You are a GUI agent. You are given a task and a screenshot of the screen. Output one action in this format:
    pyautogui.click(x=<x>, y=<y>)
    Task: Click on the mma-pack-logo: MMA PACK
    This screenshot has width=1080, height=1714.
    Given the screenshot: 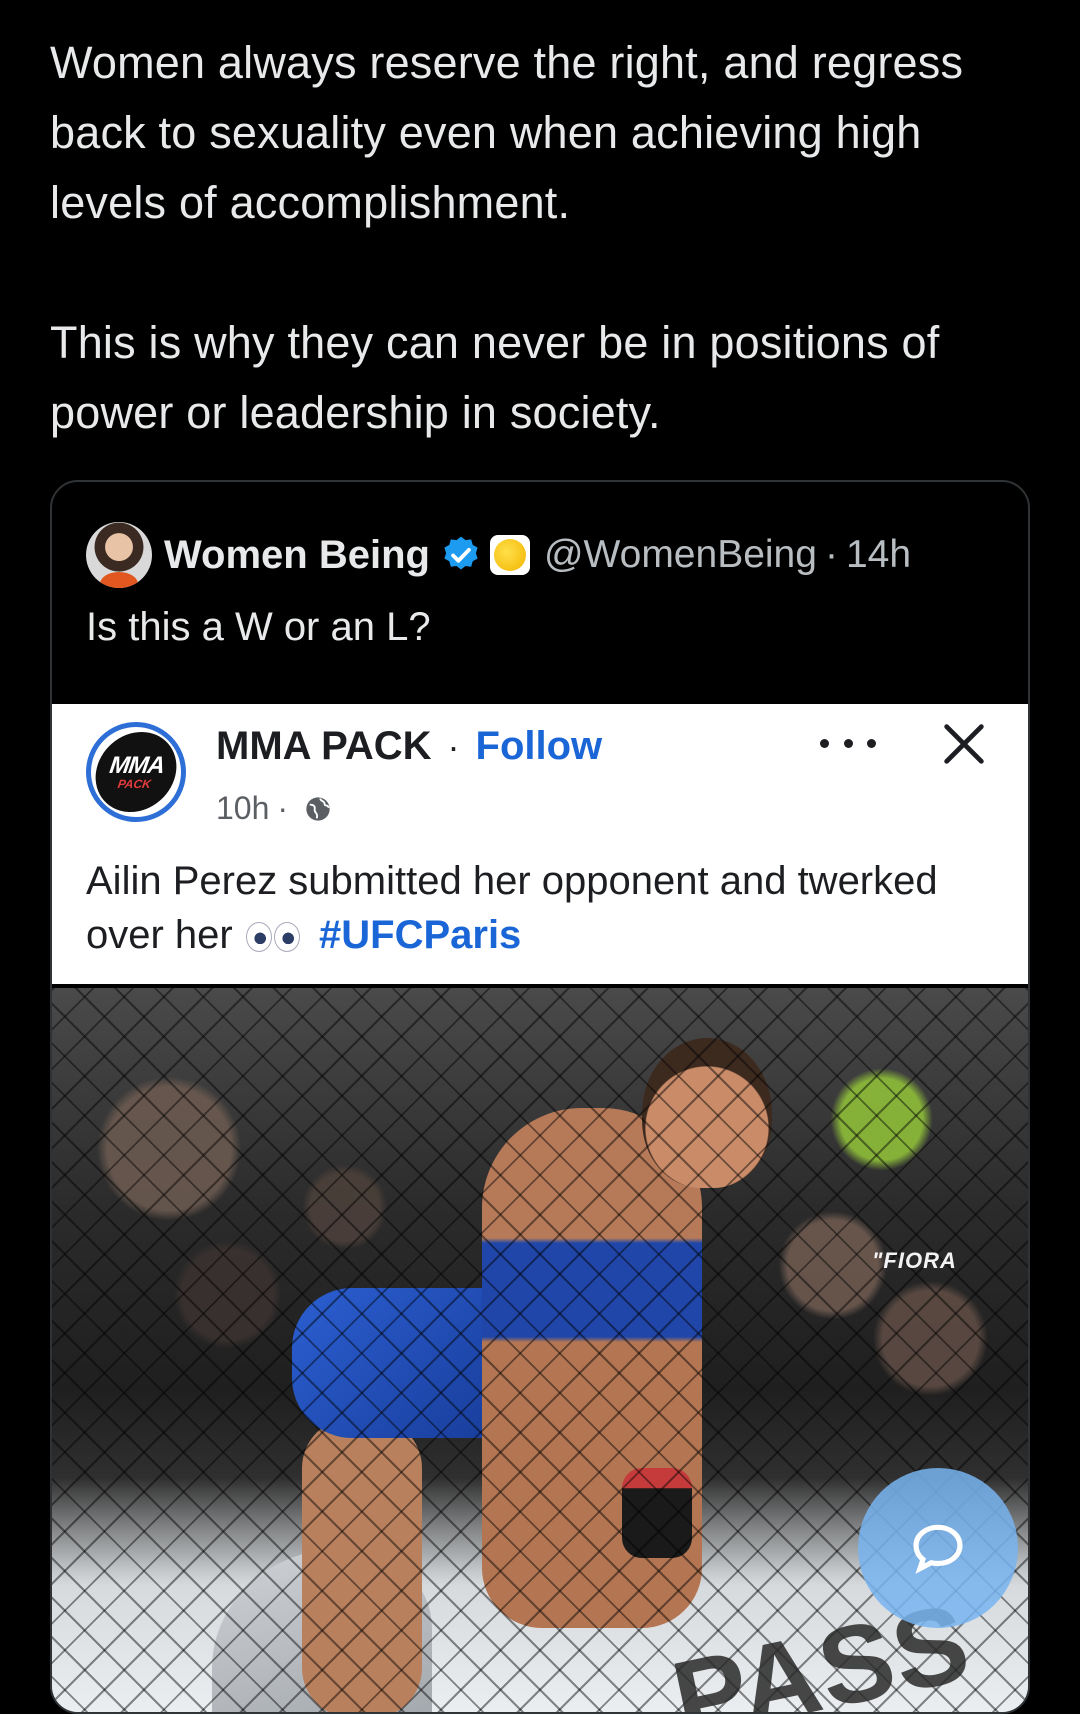 What is the action you would take?
    pyautogui.click(x=136, y=772)
    